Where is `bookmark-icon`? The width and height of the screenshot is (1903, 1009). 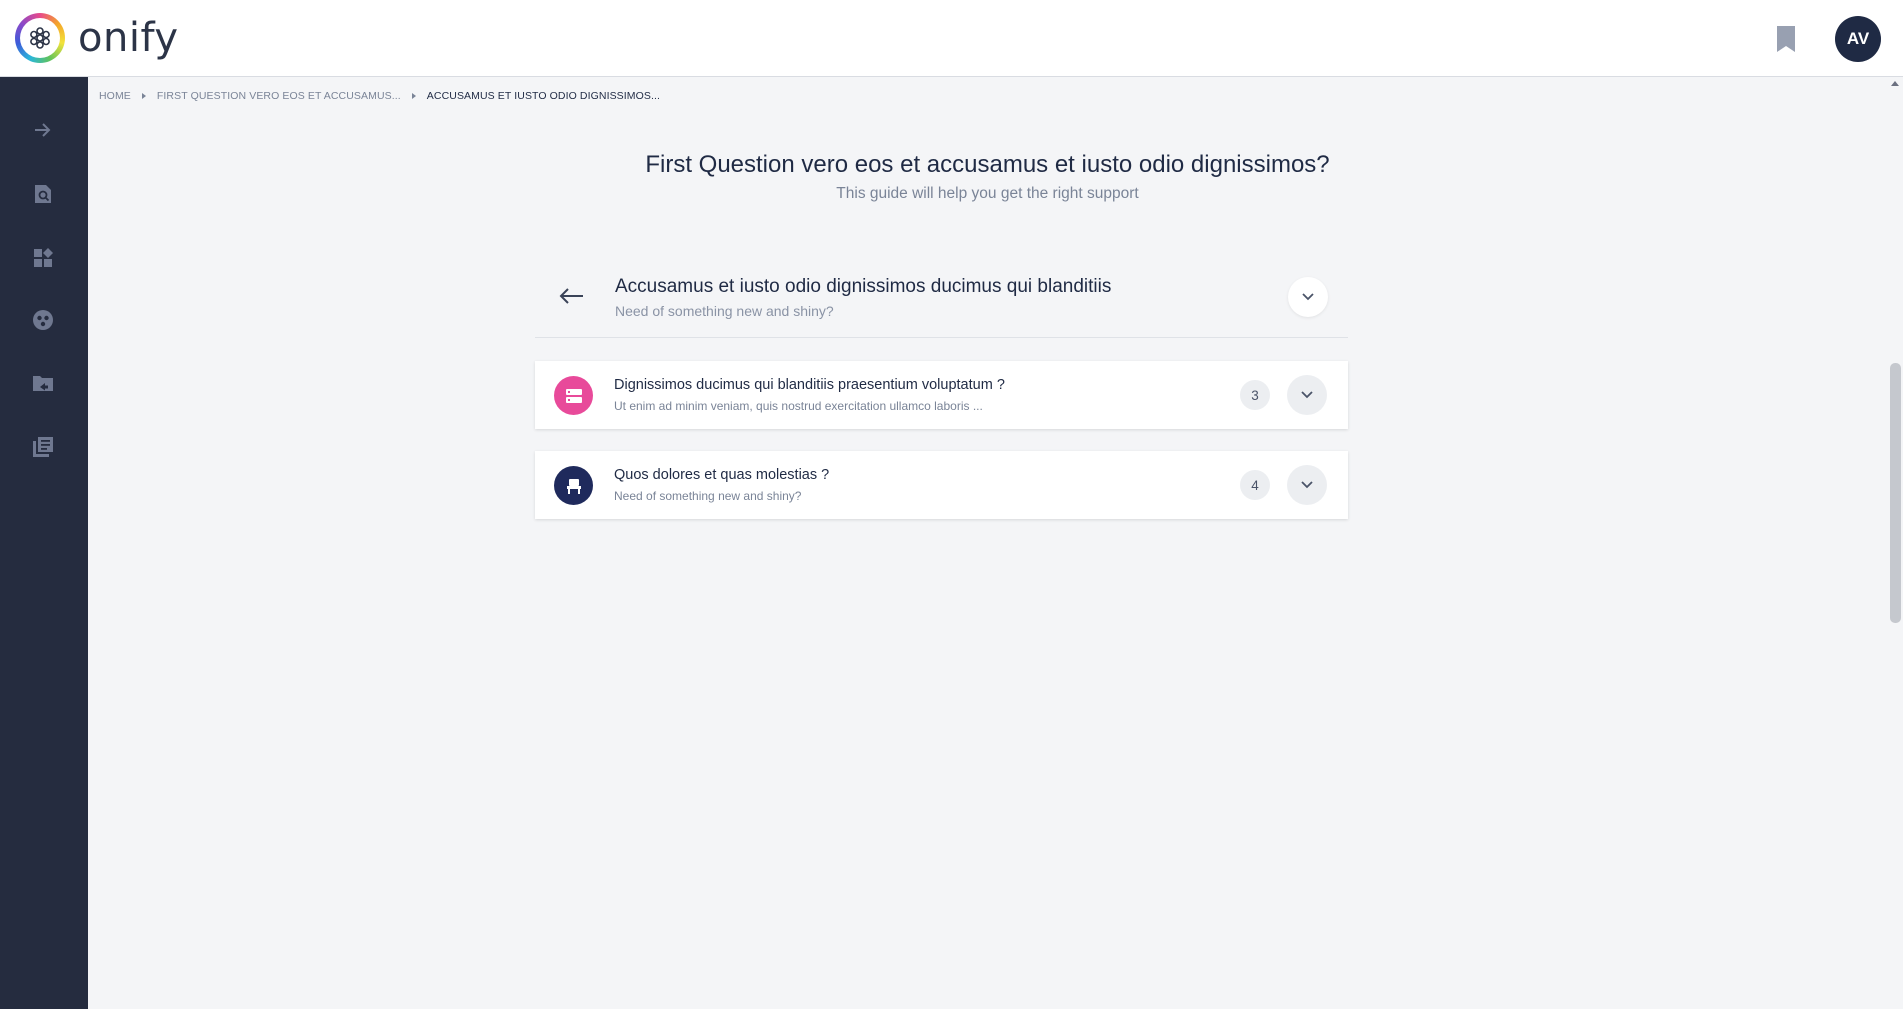
bookmark-icon is located at coordinates (1786, 39).